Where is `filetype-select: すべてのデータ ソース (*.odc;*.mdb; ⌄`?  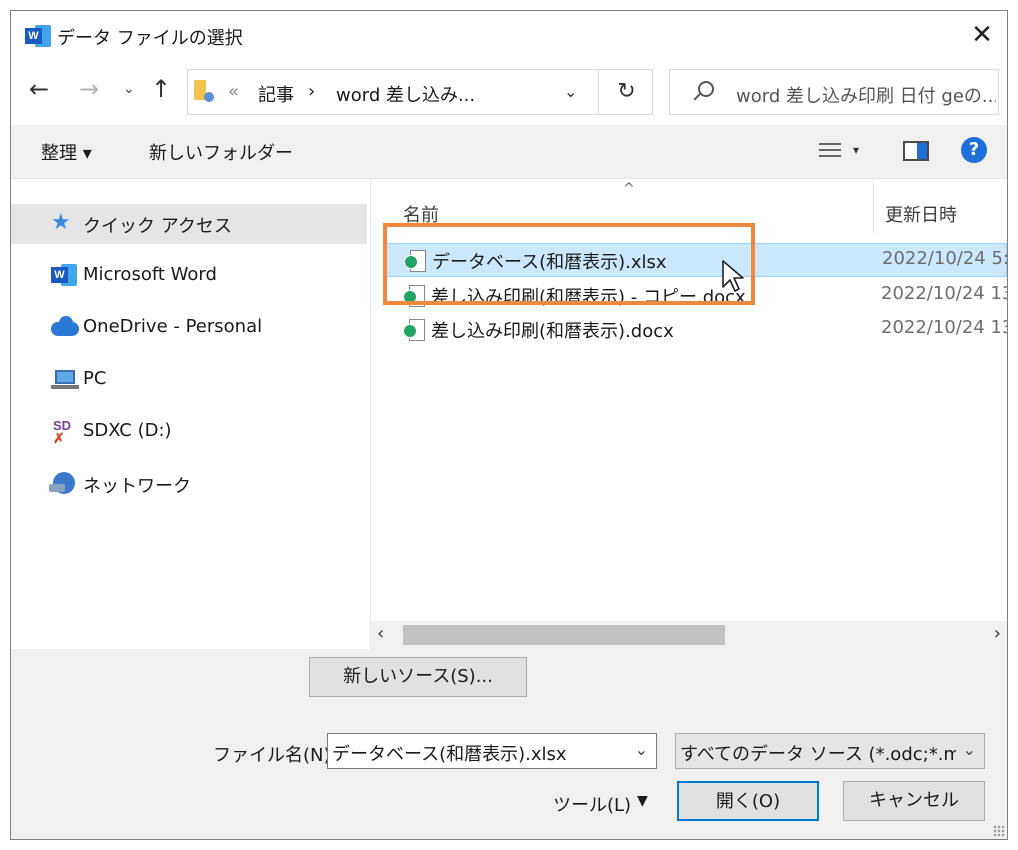
filetype-select: すべてのデータ ソース (*.odc;*.mdb; ⌄ is located at coordinates (830, 751).